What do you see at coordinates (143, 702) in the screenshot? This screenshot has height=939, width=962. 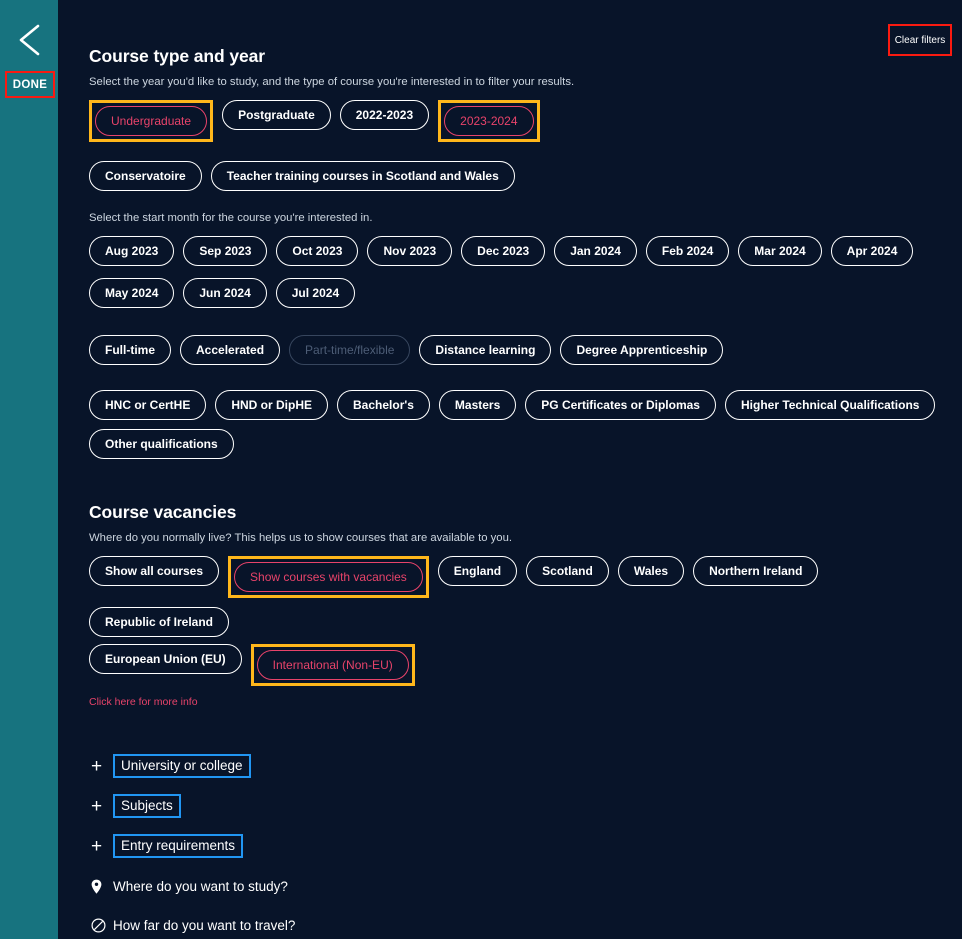 I see `more-info-link: Click here for more info` at bounding box center [143, 702].